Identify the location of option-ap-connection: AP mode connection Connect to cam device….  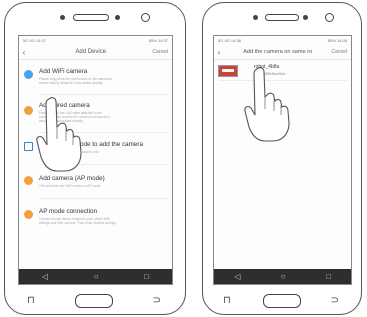
(95, 217).